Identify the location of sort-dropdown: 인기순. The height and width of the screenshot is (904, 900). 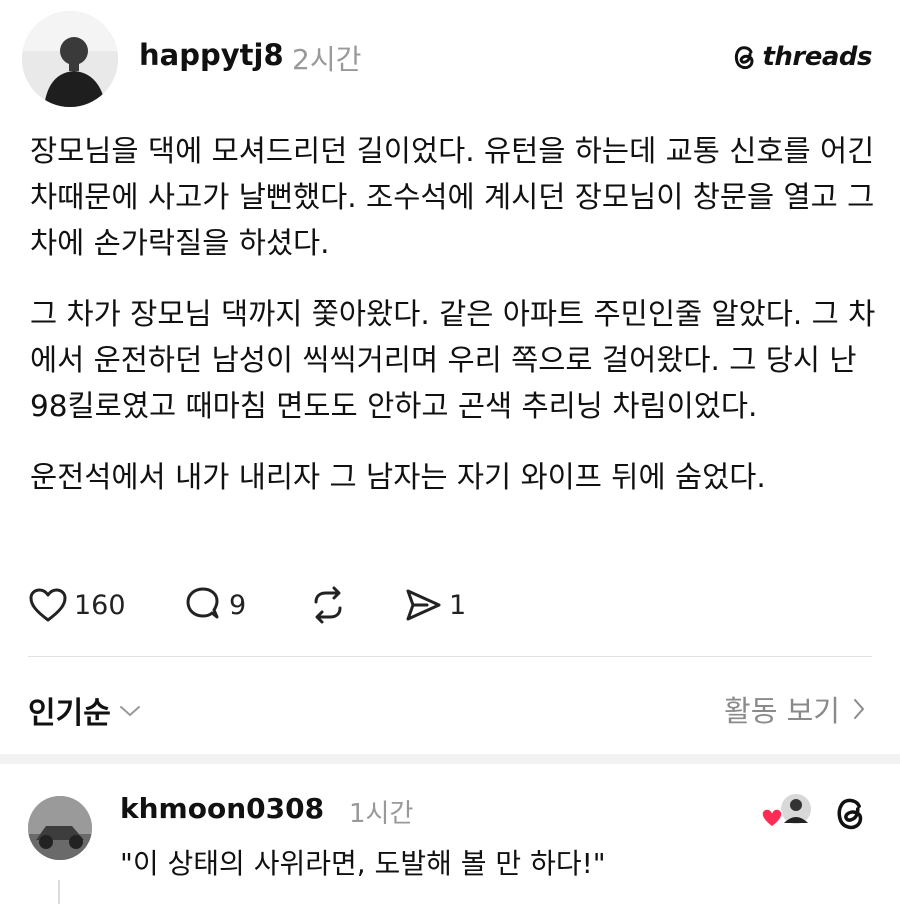
(85, 710).